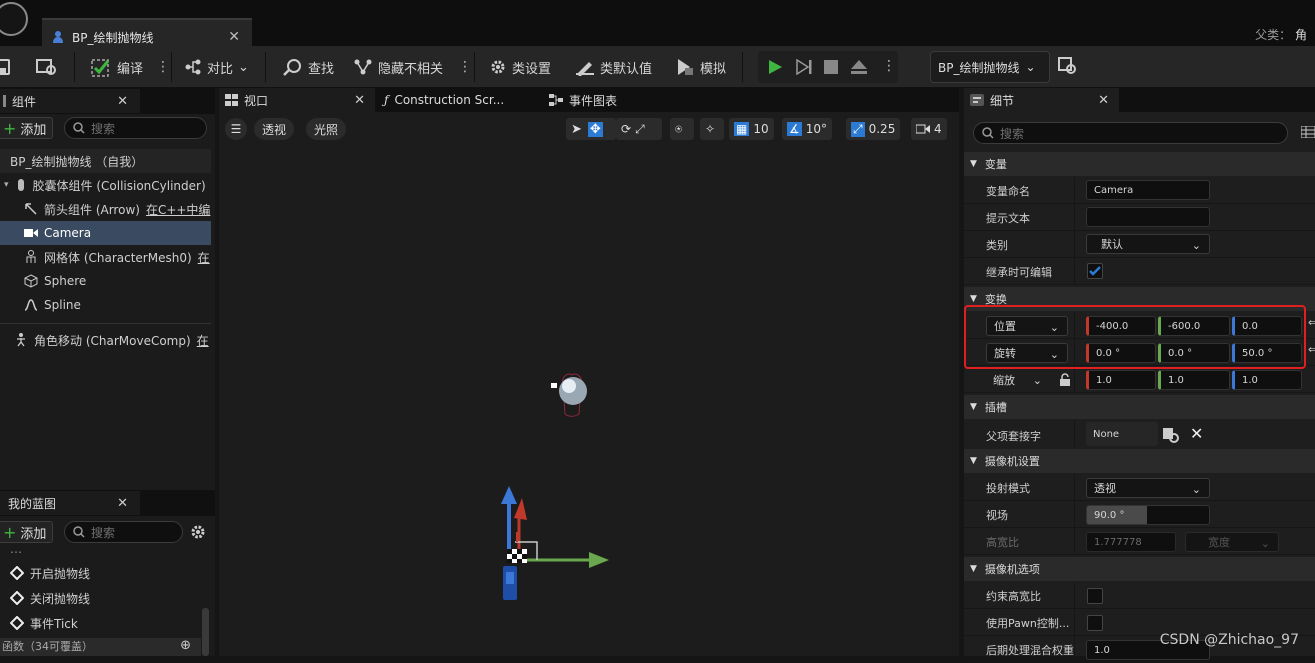  I want to click on class-defaults-button: 类默认值, so click(613, 67).